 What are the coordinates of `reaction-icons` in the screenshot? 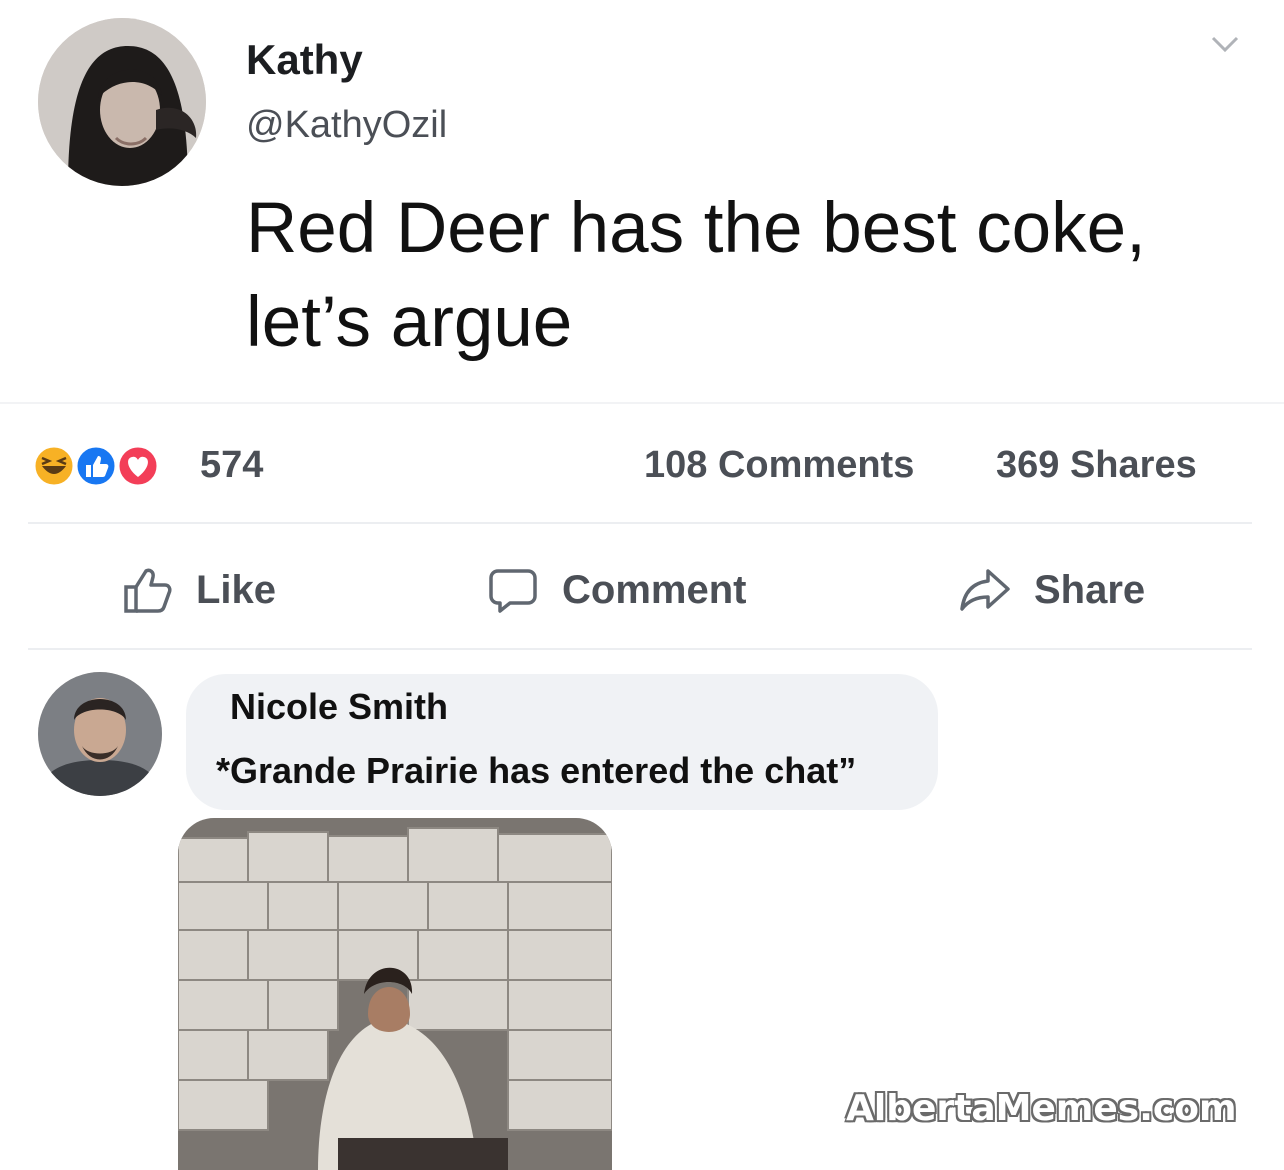 It's located at (110, 466).